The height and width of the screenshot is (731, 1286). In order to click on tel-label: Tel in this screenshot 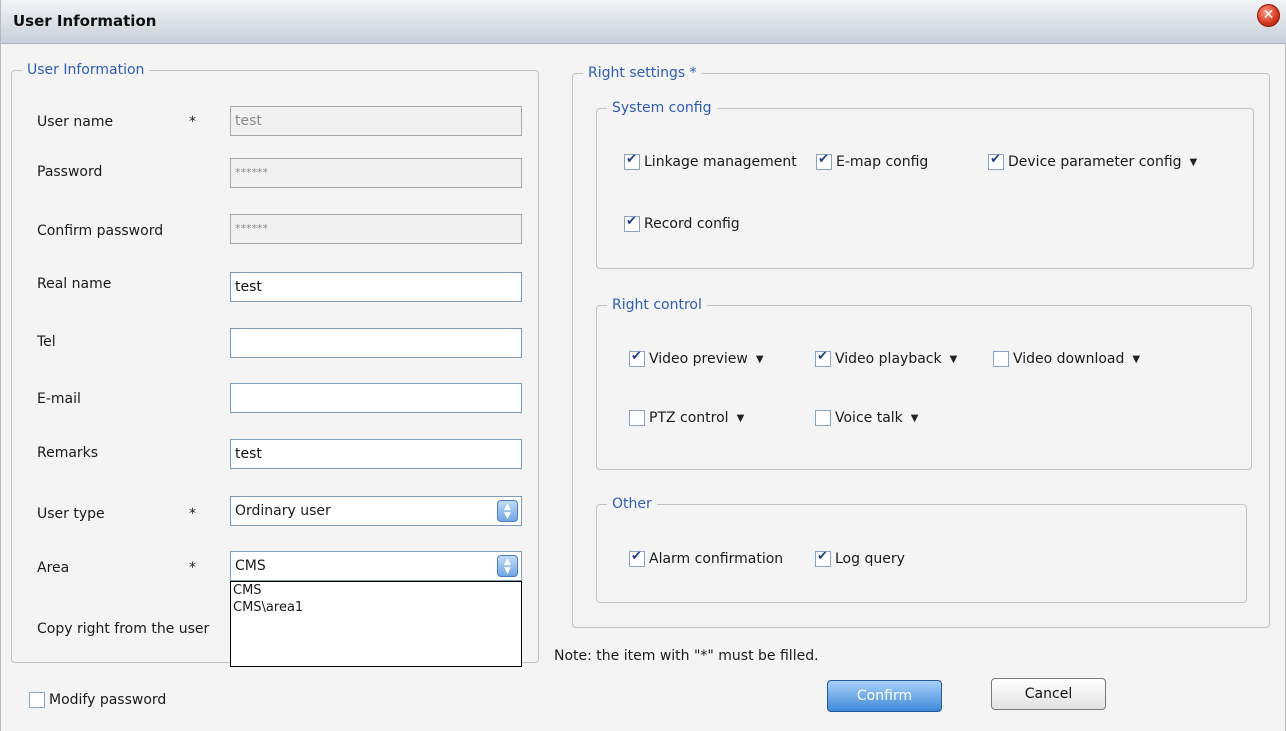, I will do `click(46, 342)`.